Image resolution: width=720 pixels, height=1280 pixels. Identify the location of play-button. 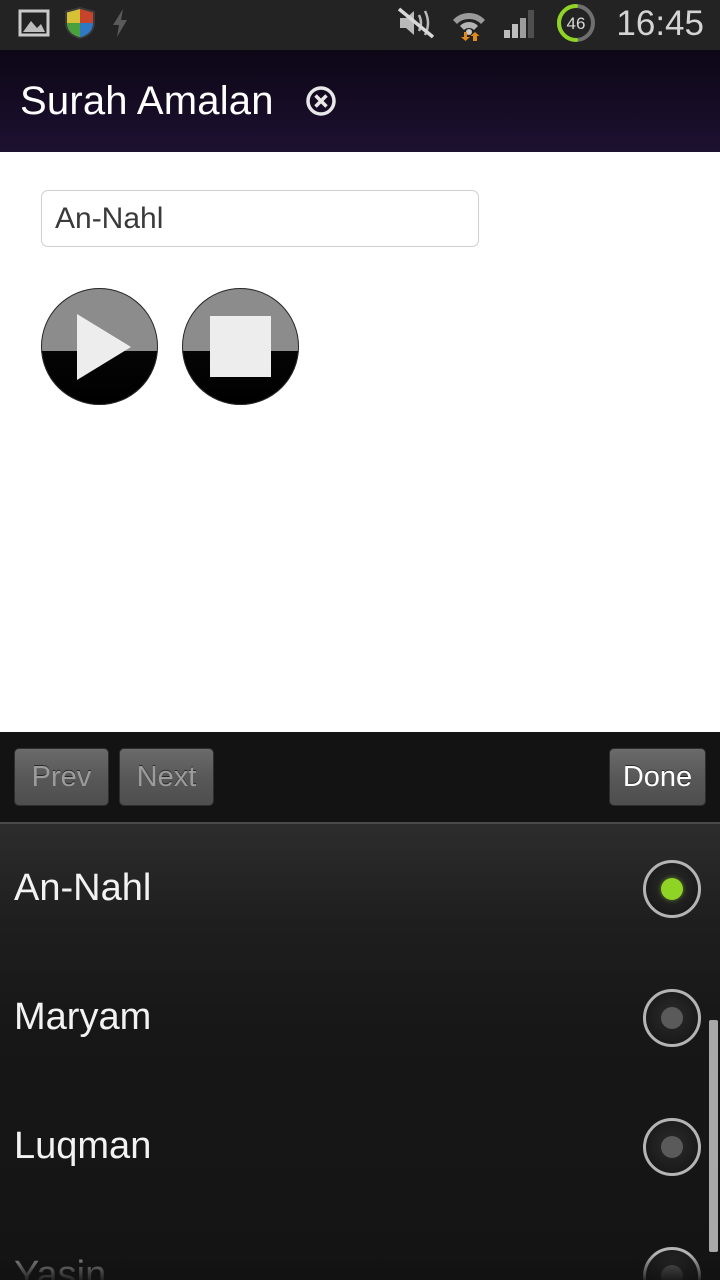
(99, 346).